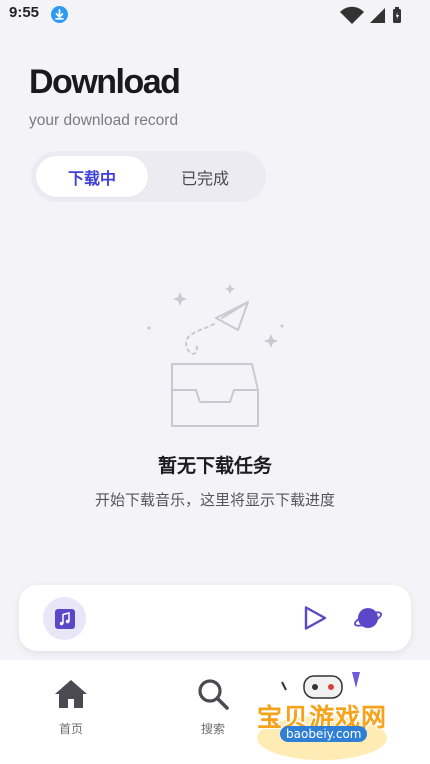 The image size is (430, 764). What do you see at coordinates (377, 15) in the screenshot?
I see `signal-icon` at bounding box center [377, 15].